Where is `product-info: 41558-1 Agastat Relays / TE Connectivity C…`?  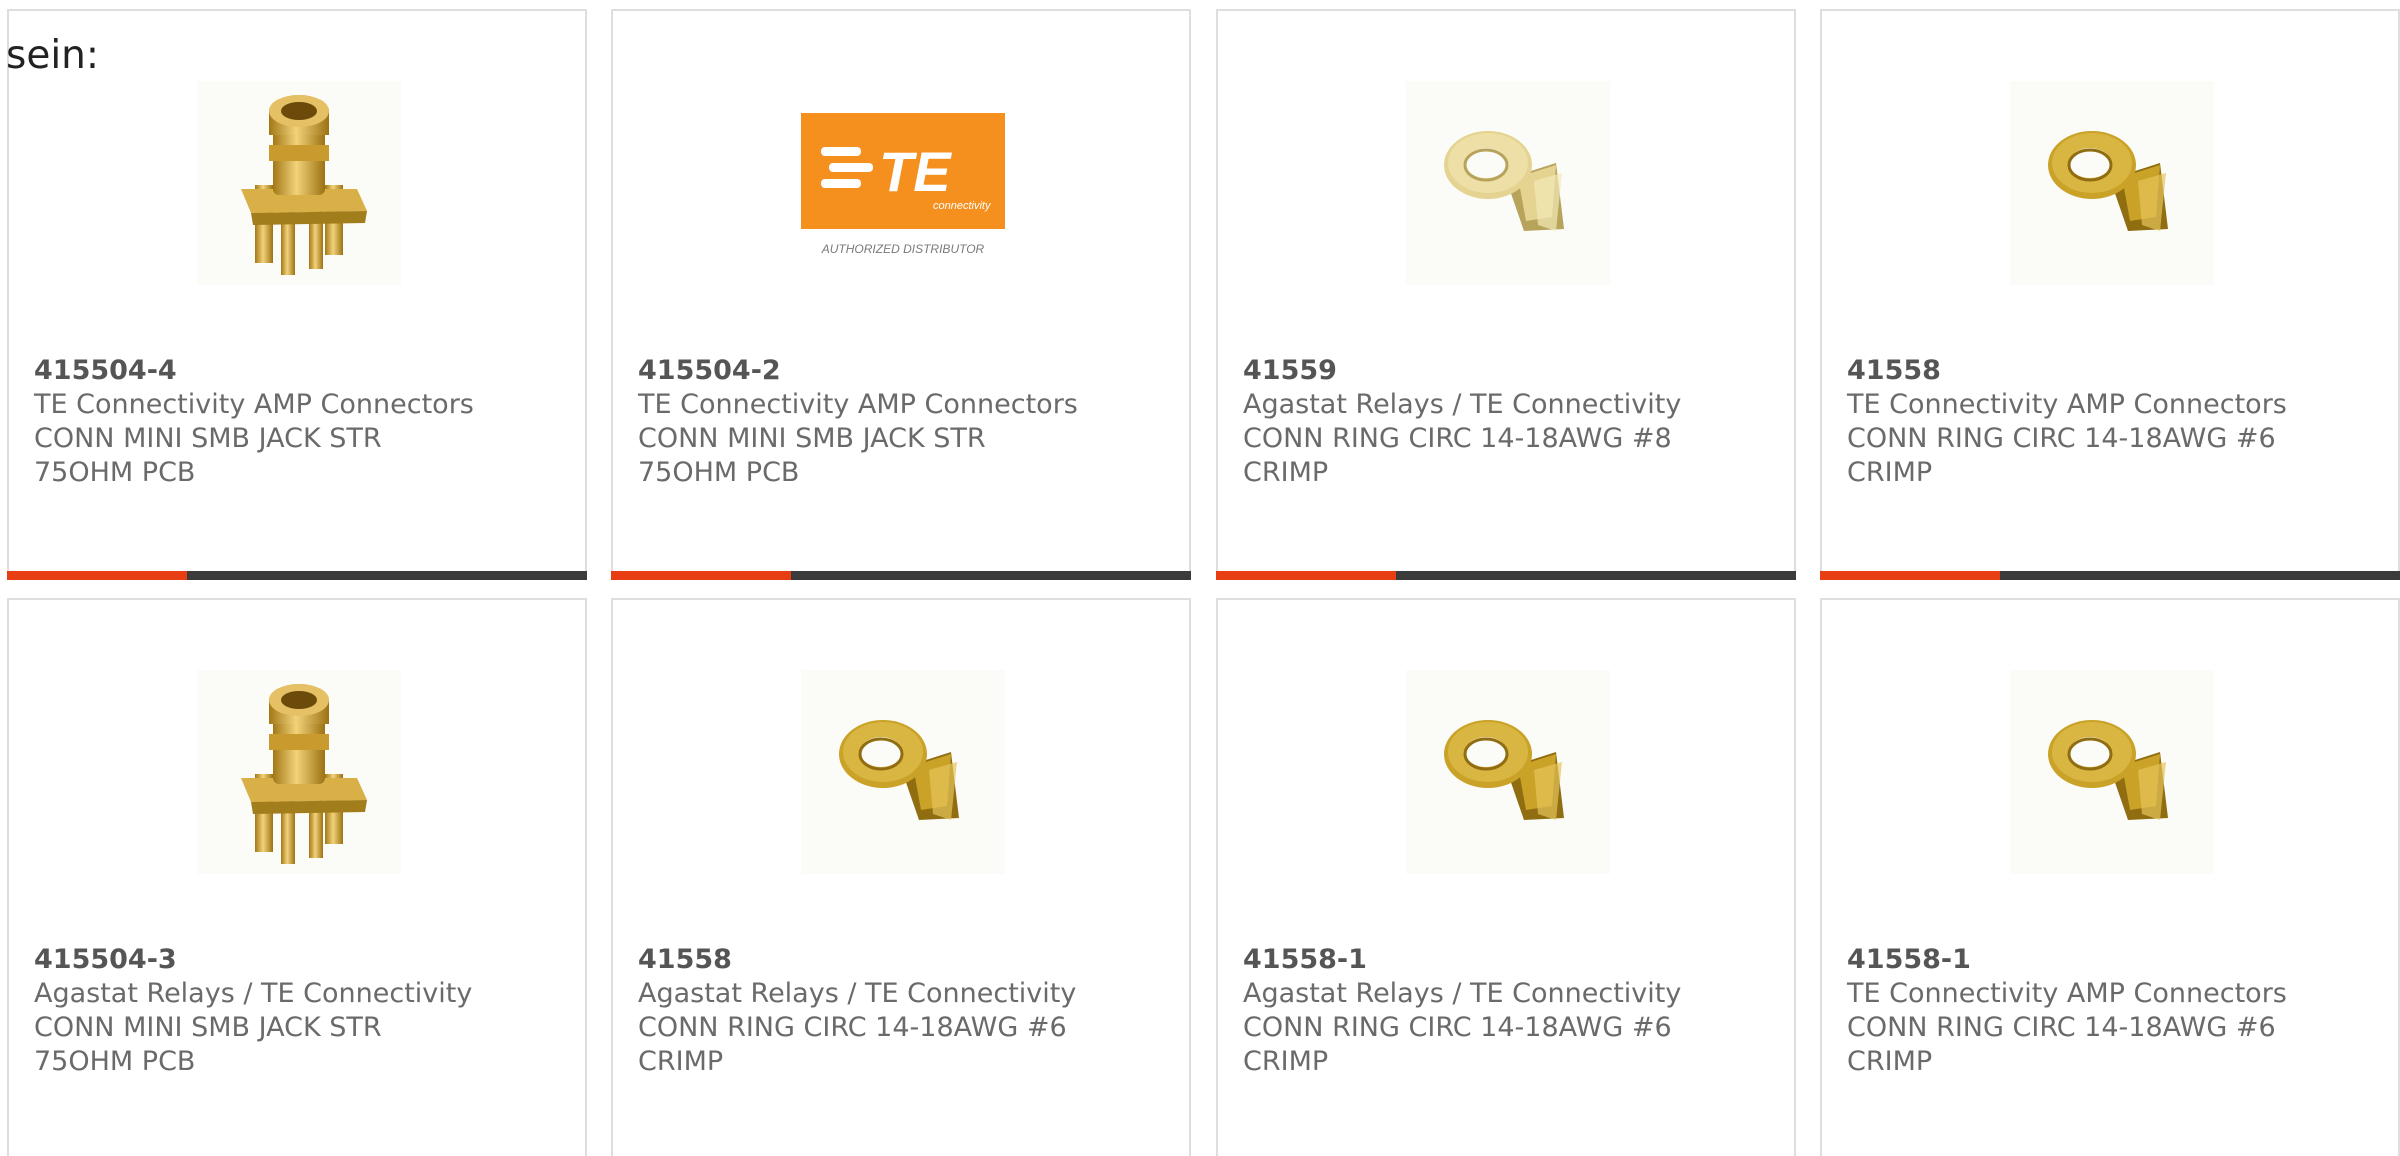 product-info: 41558-1 Agastat Relays / TE Connectivity C… is located at coordinates (1503, 1011).